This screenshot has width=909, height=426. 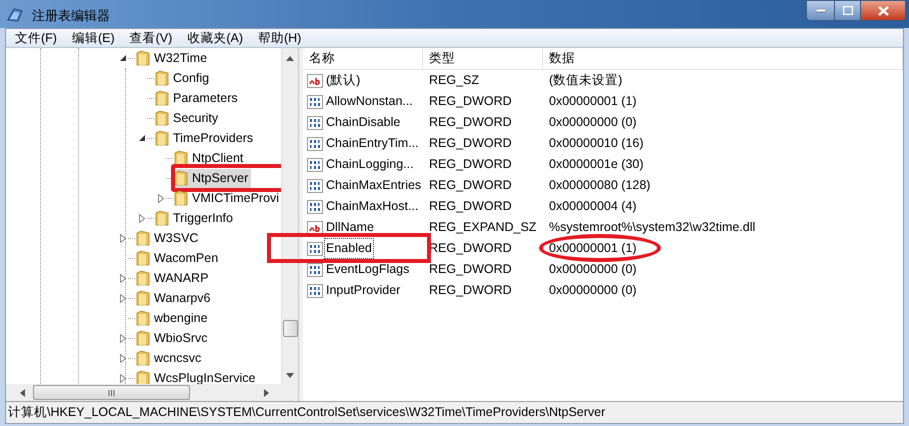 I want to click on menu-item: 帮助(H), so click(x=279, y=38).